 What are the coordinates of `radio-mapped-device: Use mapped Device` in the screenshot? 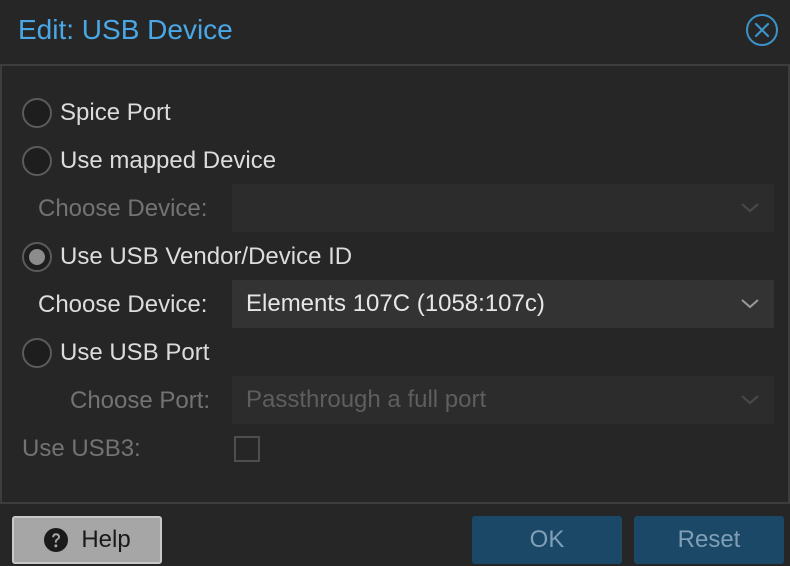 It's located at (149, 161).